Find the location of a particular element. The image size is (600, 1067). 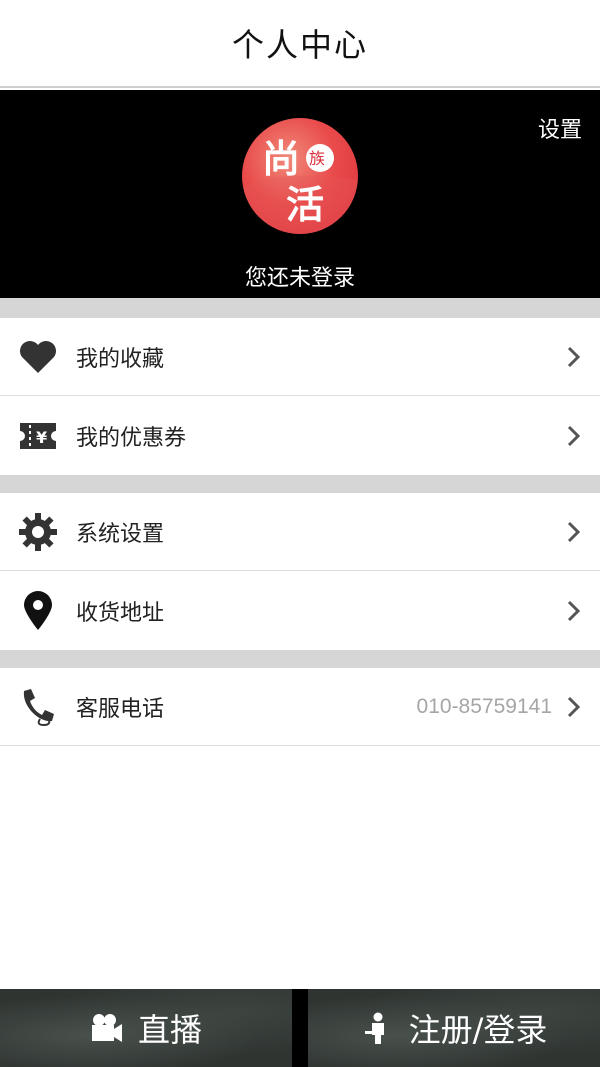

menu-item-label: 我的优惠券 is located at coordinates (131, 438).